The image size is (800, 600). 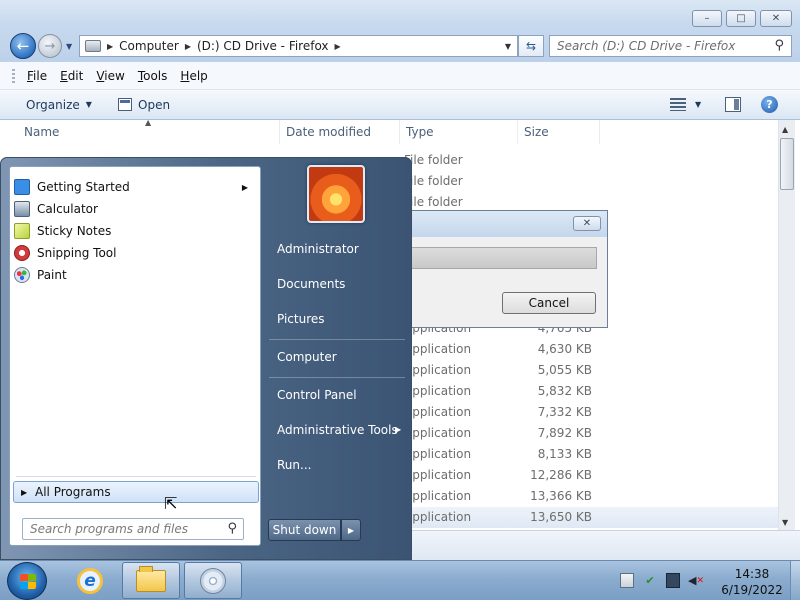 I want to click on file-size: 5,832 KB, so click(x=564, y=391).